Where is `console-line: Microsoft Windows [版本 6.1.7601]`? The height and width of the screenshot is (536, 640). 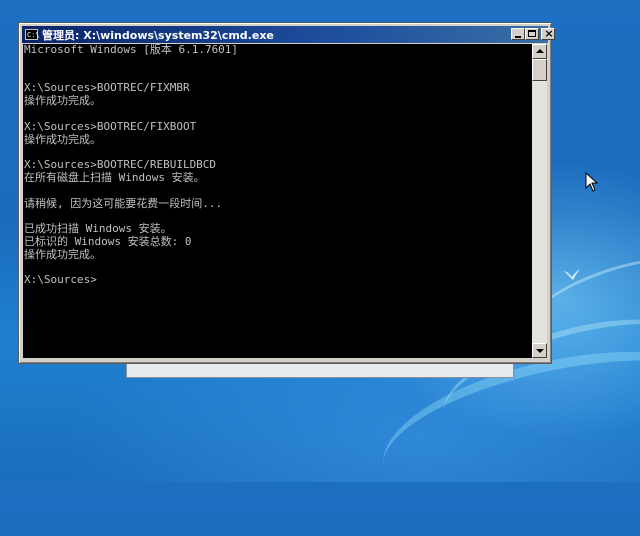
console-line: Microsoft Windows [版本 6.1.7601] is located at coordinates (131, 50).